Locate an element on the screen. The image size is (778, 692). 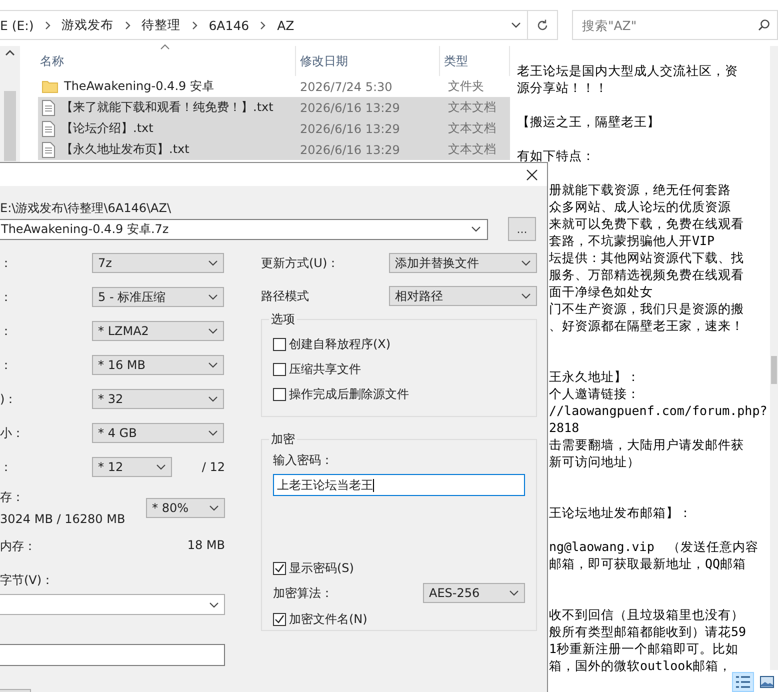
preview-text-line: 门不生产资源，我们只是资源的搬 is located at coordinates (646, 308).